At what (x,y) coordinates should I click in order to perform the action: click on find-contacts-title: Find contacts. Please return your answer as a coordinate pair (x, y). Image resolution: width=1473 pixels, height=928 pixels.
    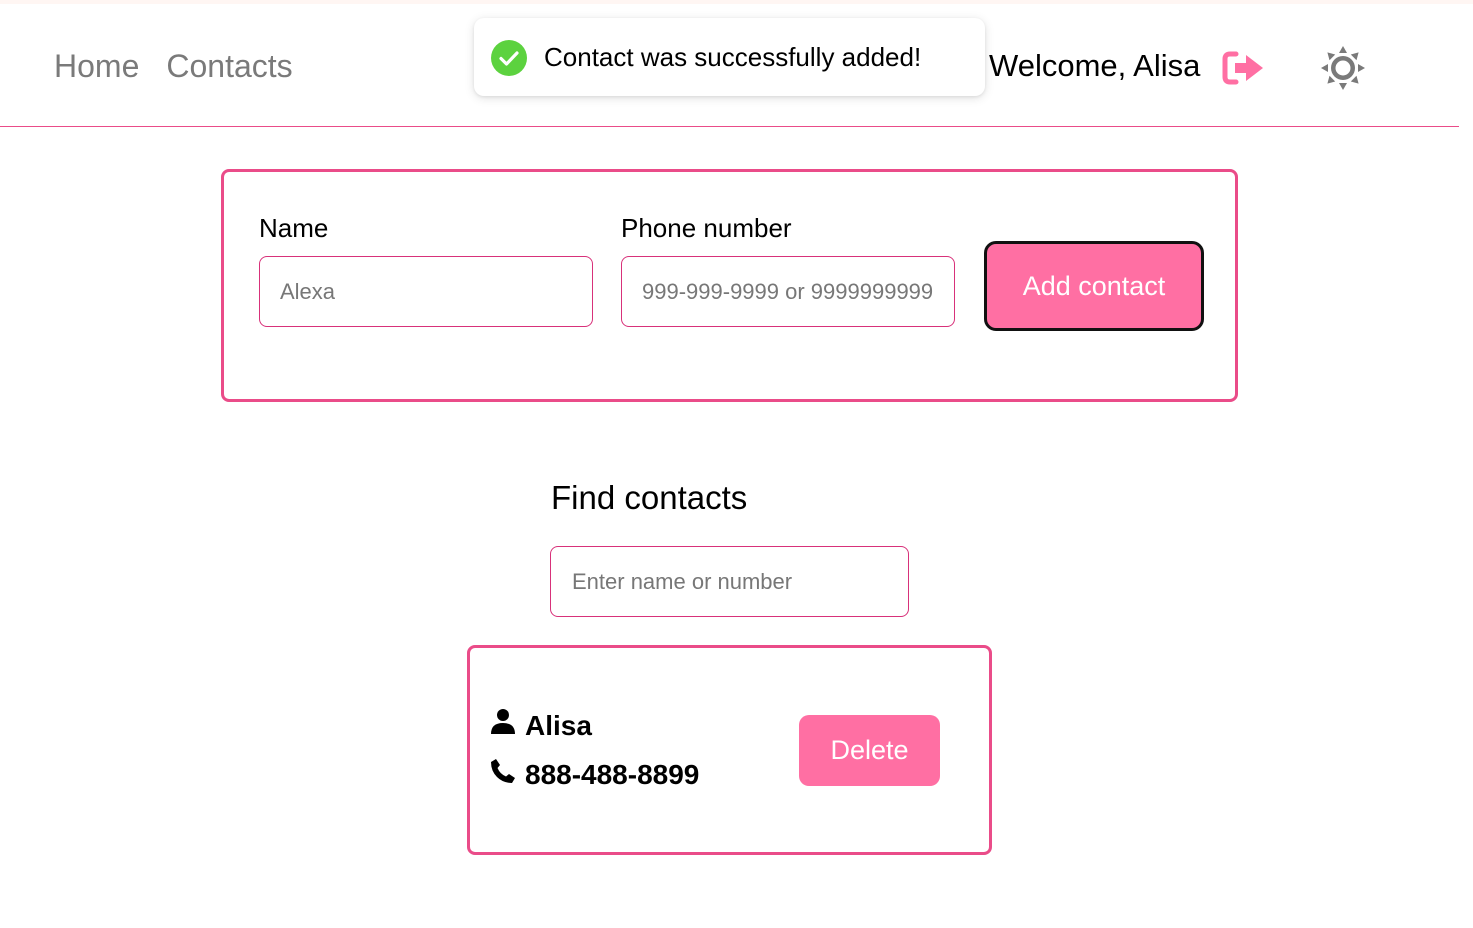
    Looking at the image, I should click on (649, 497).